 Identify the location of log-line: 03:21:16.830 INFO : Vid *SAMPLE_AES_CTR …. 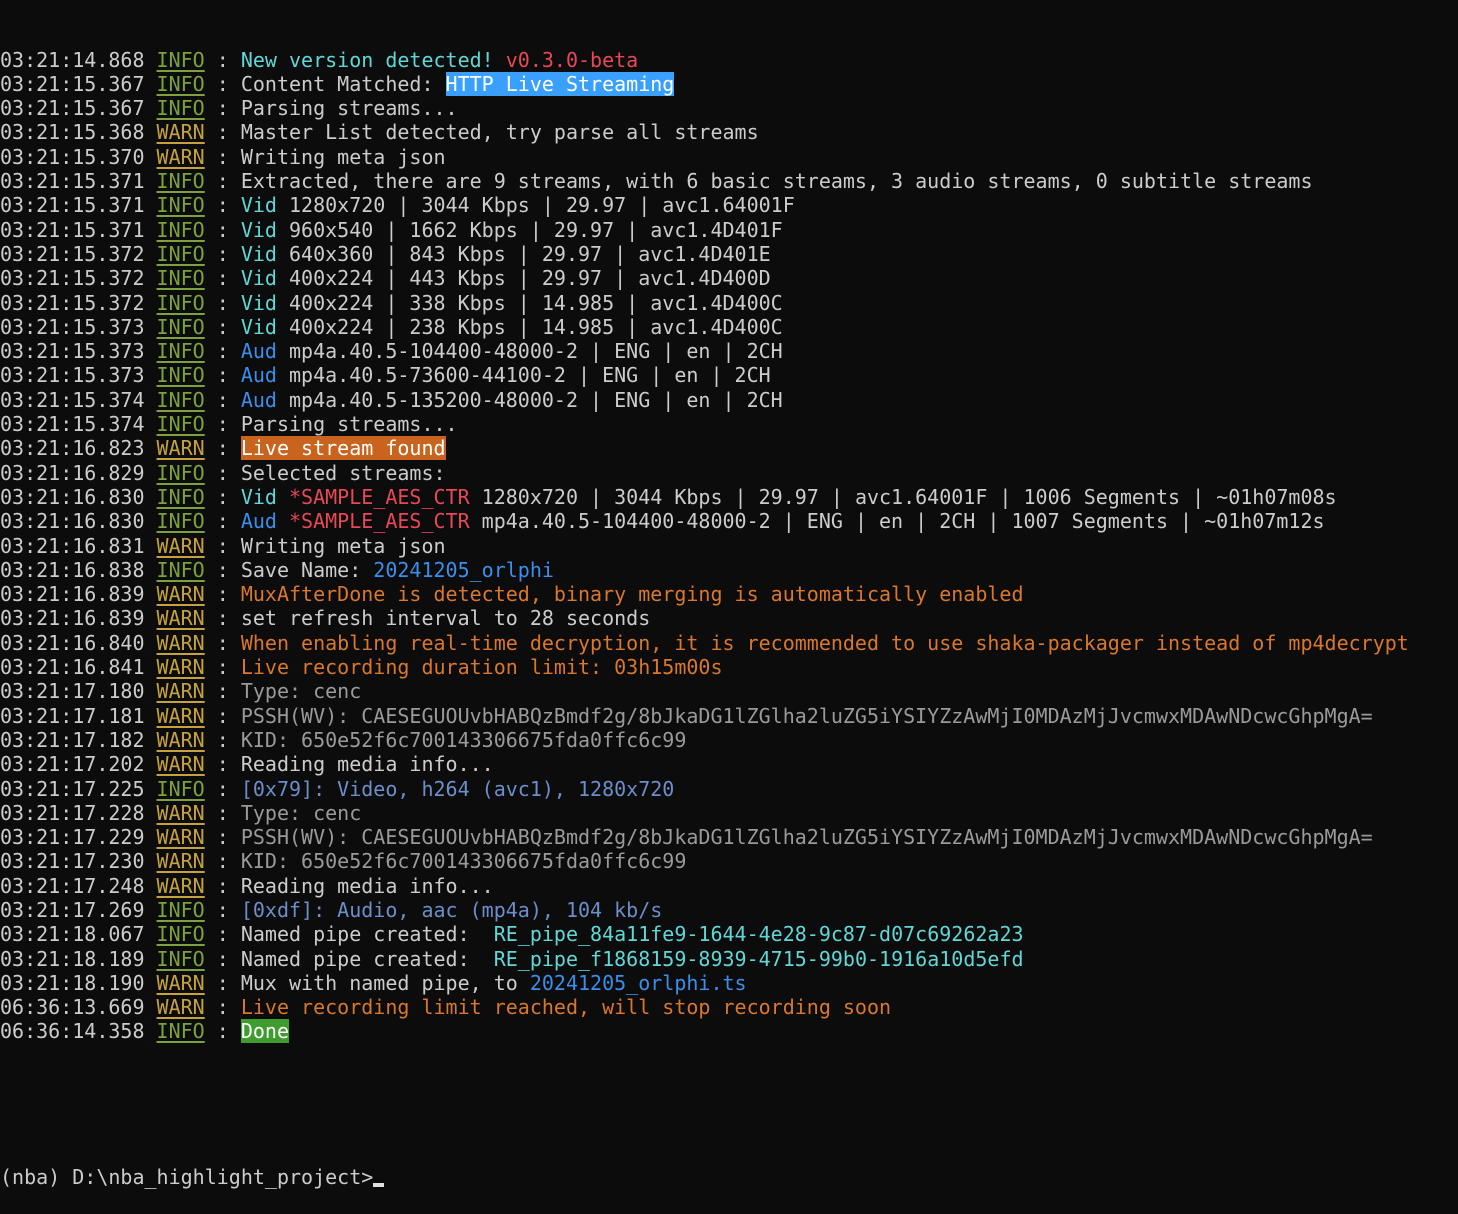
(704, 497).